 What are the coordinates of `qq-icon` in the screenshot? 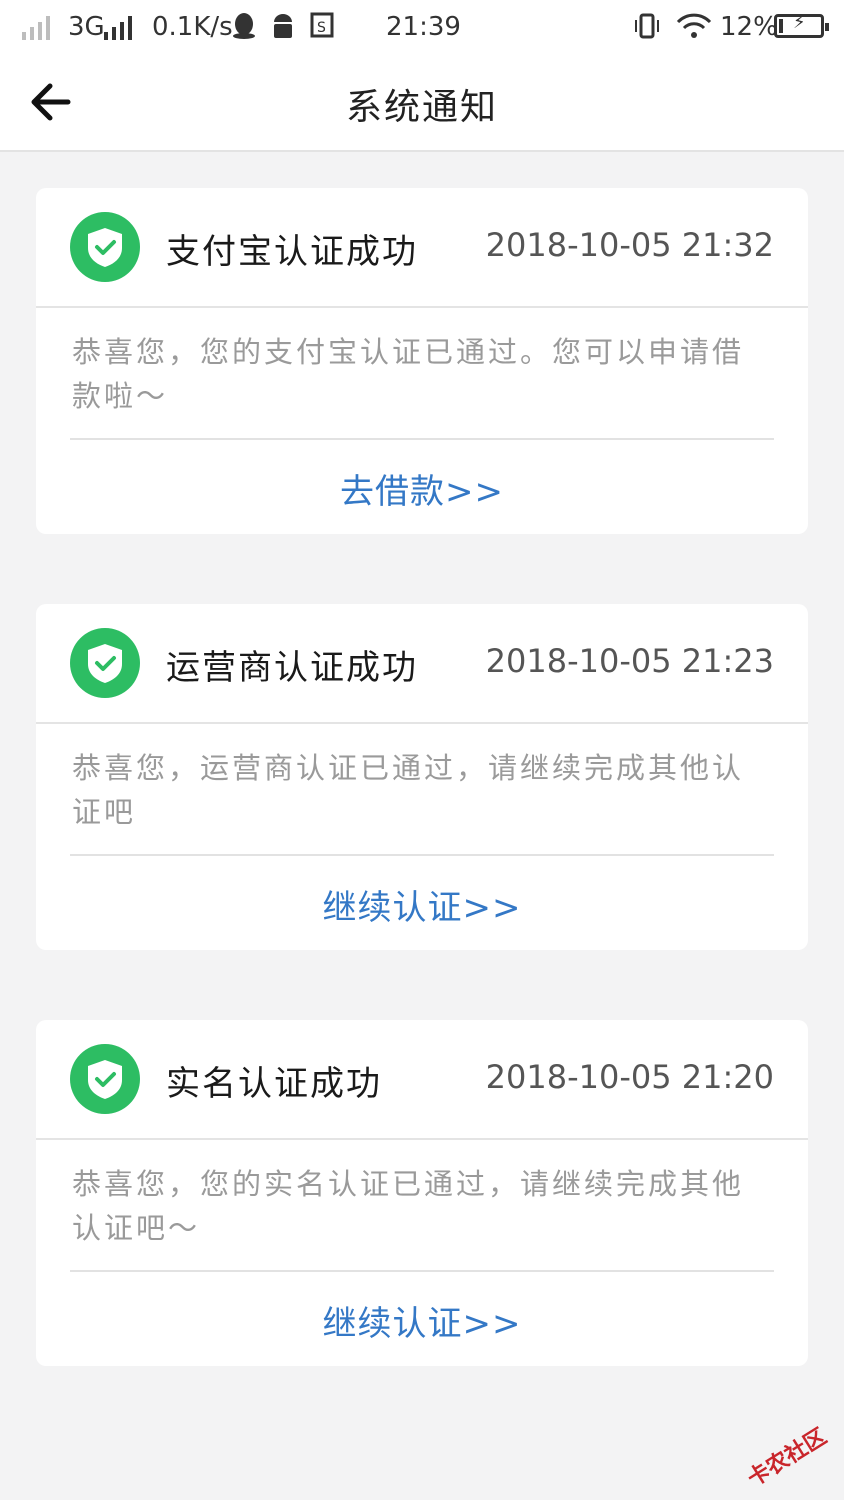 It's located at (244, 29).